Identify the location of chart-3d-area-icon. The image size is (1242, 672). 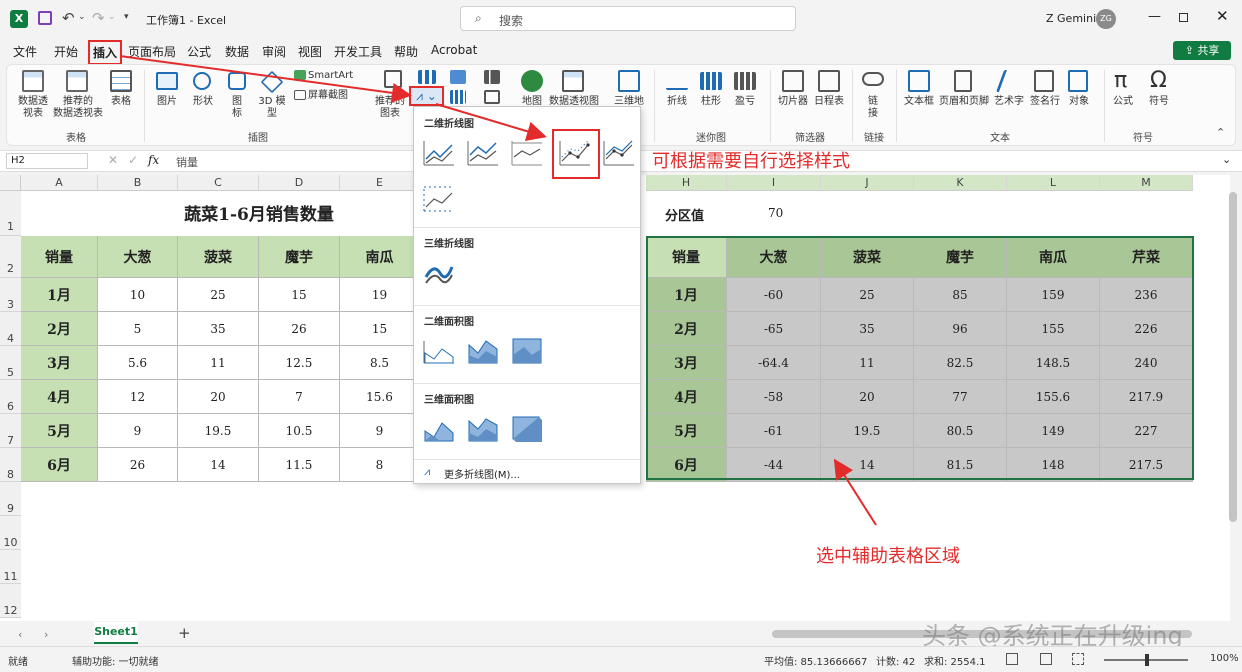
(439, 429).